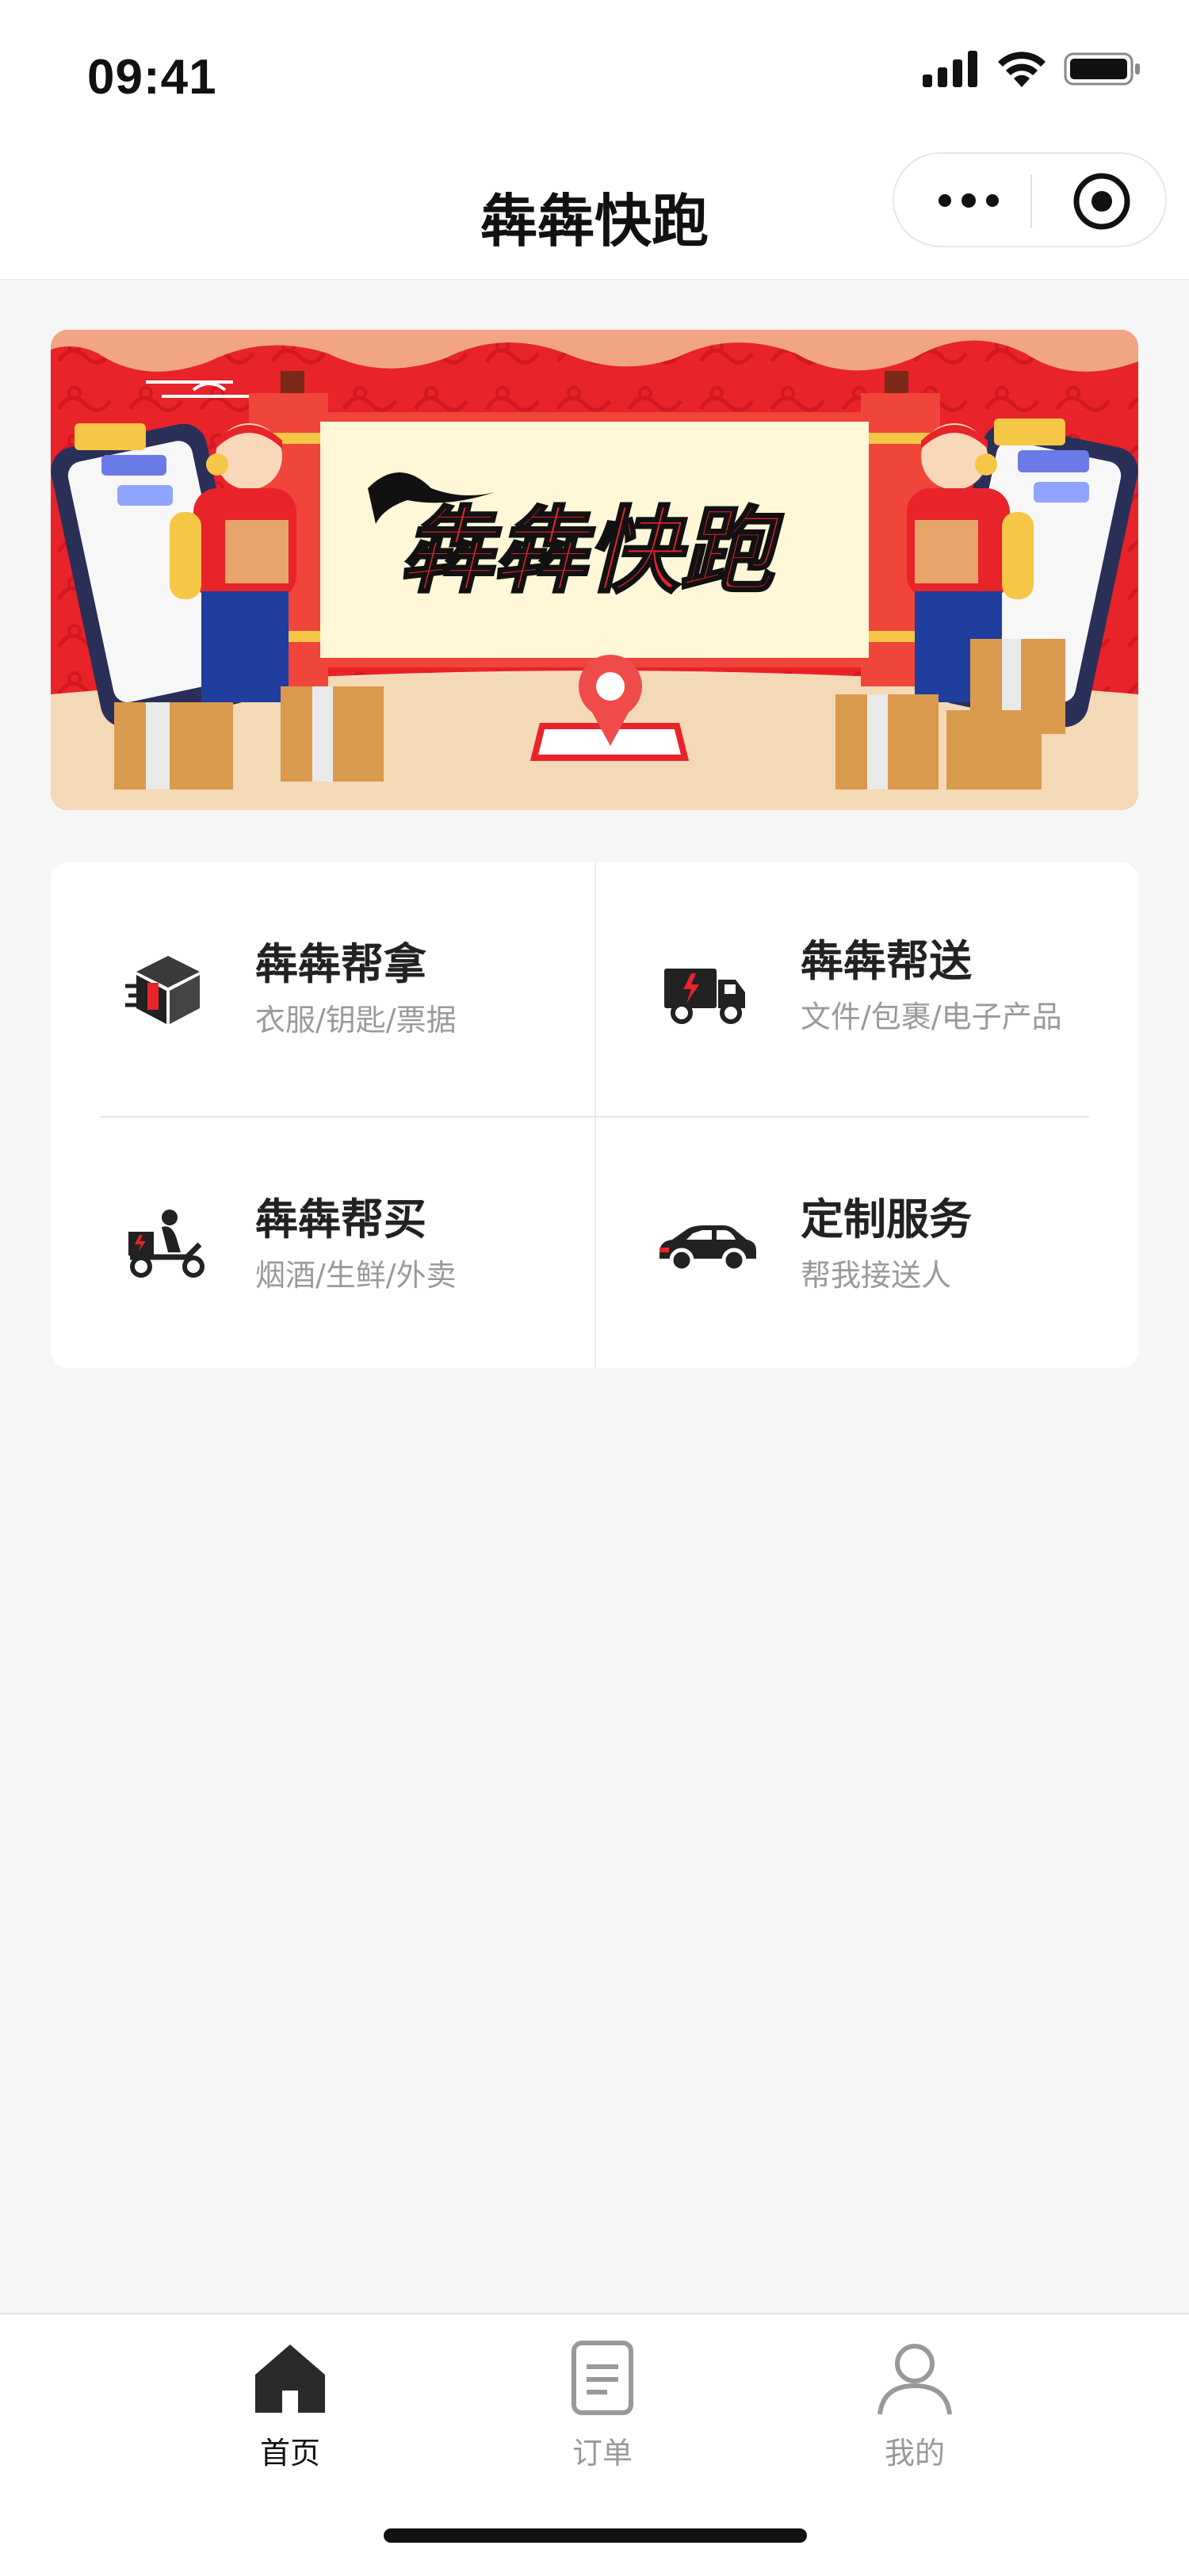 Image resolution: width=1189 pixels, height=2576 pixels. What do you see at coordinates (152, 77) in the screenshot?
I see `status-time: 09:41` at bounding box center [152, 77].